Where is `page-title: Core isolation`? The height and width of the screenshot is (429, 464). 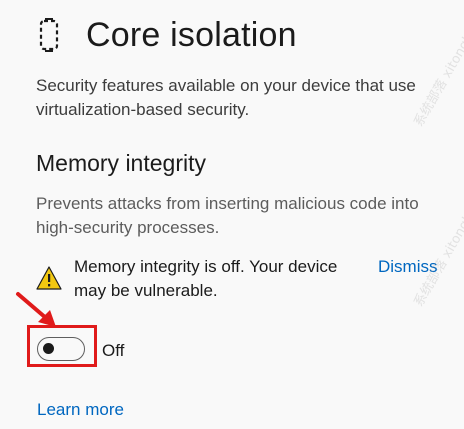
page-title: Core isolation is located at coordinates (191, 34).